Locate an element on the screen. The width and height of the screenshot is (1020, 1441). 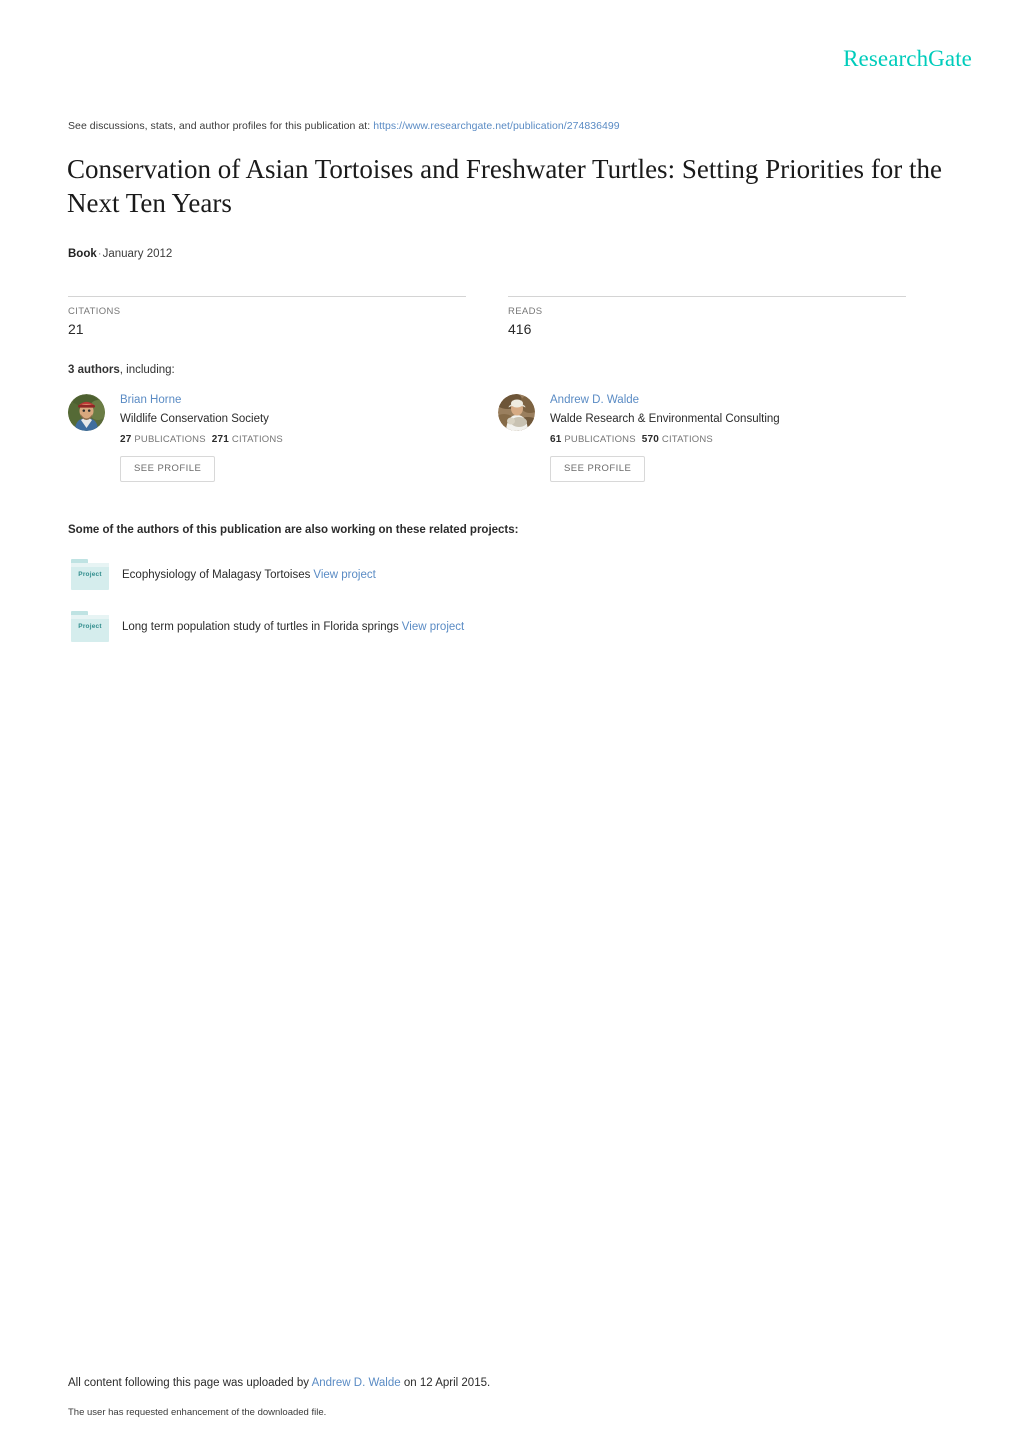
metric-citations: CITATIONS 21 is located at coordinates (267, 316).